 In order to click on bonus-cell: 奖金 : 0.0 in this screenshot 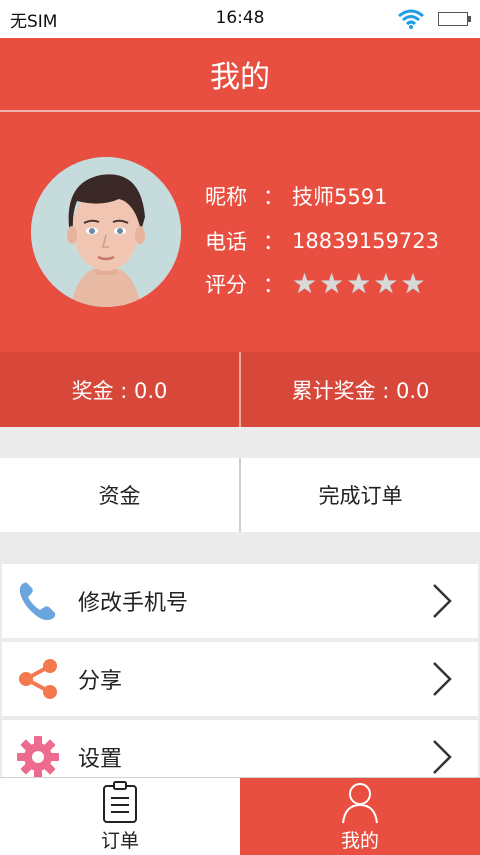, I will do `click(119, 389)`.